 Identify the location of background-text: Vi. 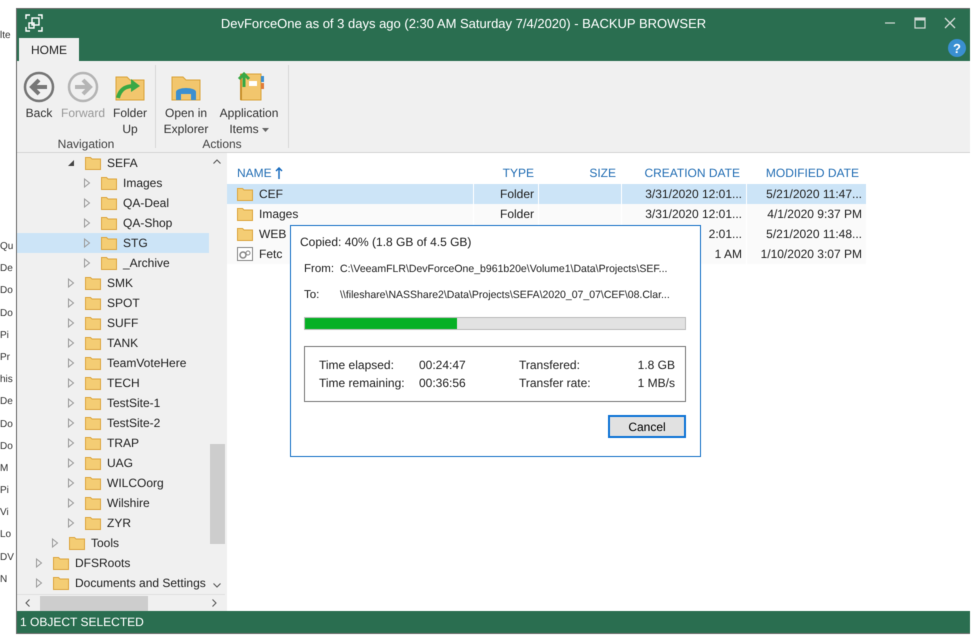
(5, 512).